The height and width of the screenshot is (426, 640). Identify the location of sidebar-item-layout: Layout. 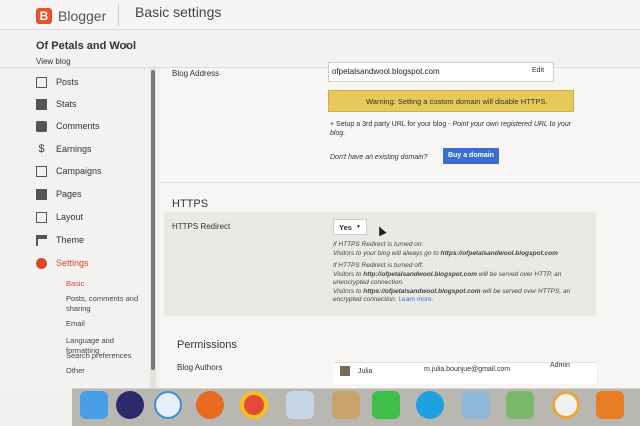
(59, 217).